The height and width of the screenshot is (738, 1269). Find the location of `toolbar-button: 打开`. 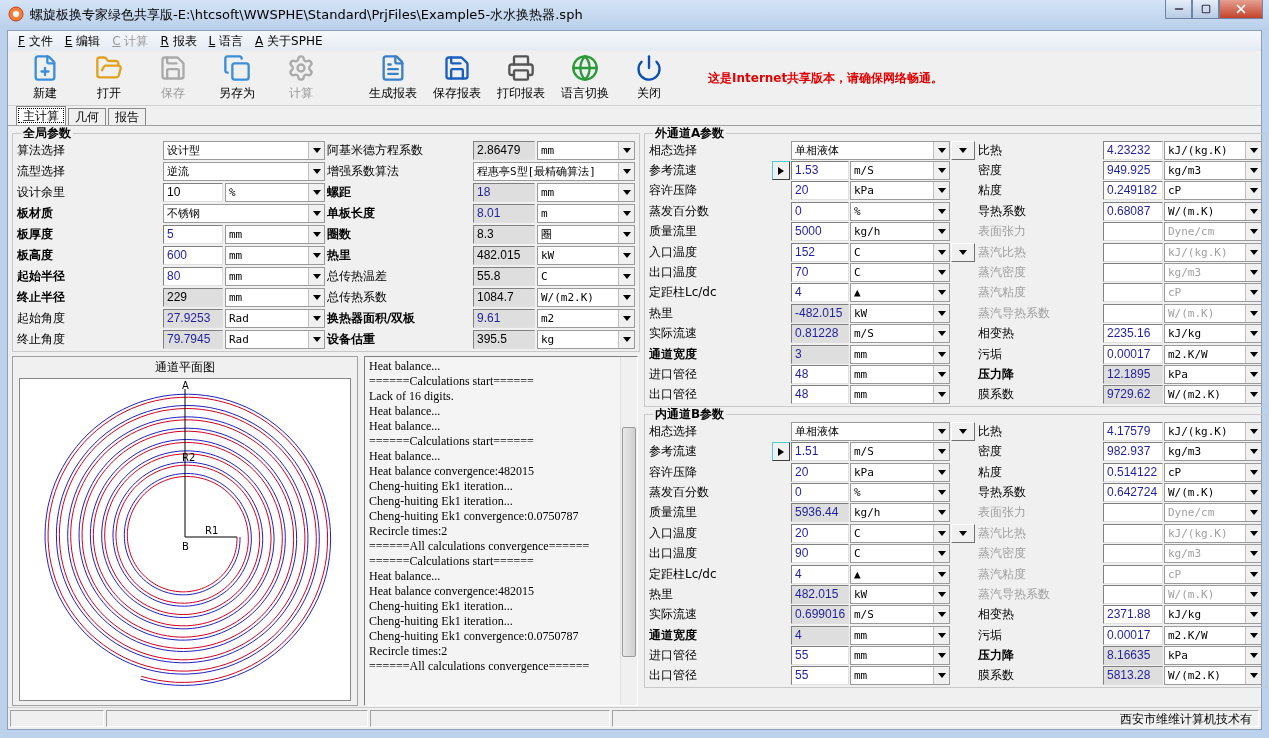

toolbar-button: 打开 is located at coordinates (109, 78).